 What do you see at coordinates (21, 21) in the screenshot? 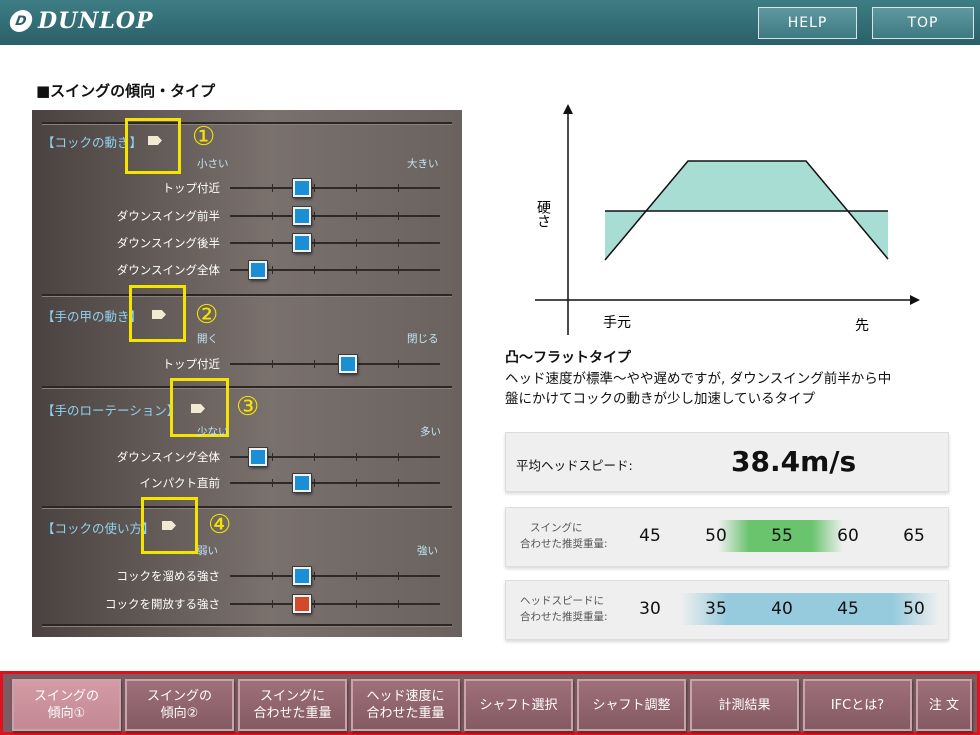
I see `dunlop-logo-mark: D` at bounding box center [21, 21].